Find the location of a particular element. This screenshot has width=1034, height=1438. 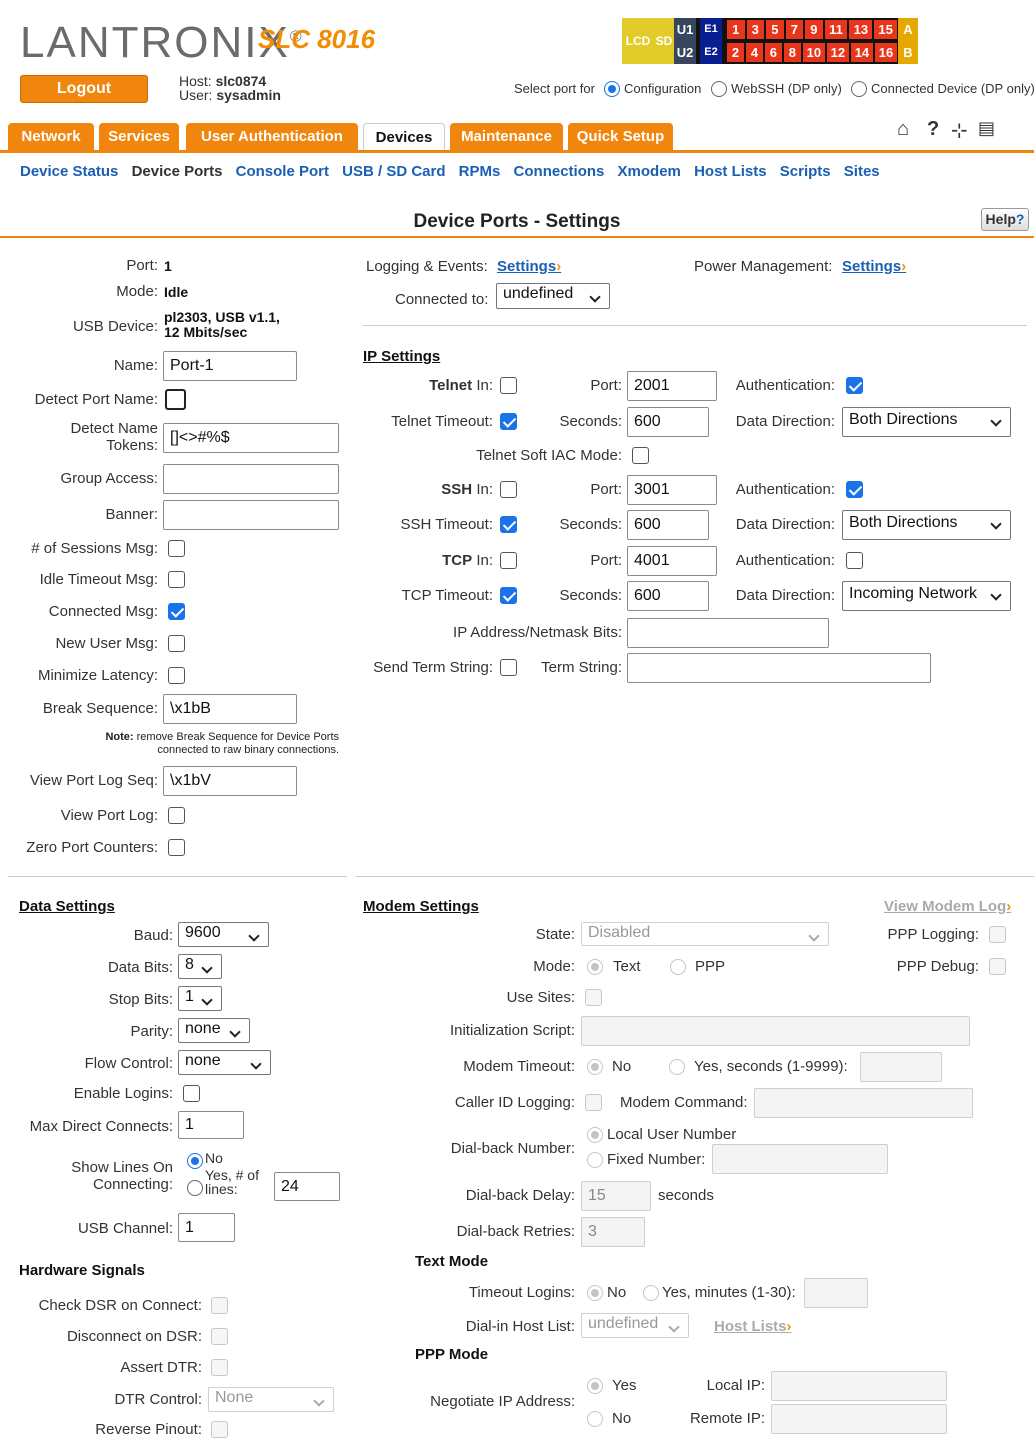

modem-mode-ppp-radio is located at coordinates (678, 967).